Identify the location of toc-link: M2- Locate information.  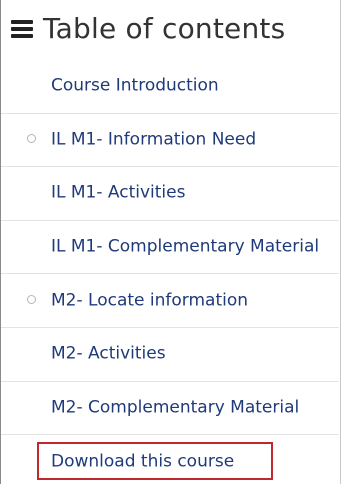
(149, 300).